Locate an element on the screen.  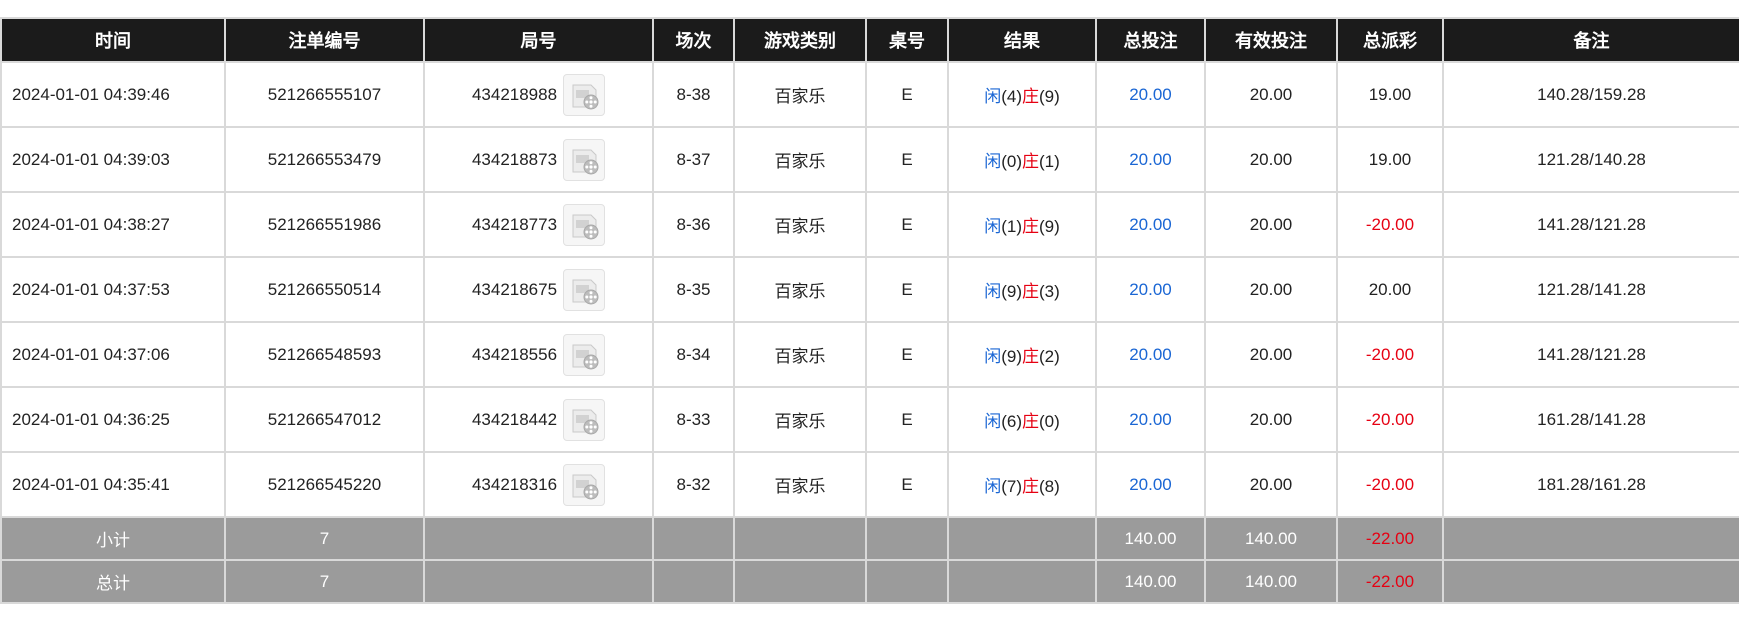
grand-total-row: 总计 7 140.00 140.00 -22.00 is located at coordinates (869, 581).